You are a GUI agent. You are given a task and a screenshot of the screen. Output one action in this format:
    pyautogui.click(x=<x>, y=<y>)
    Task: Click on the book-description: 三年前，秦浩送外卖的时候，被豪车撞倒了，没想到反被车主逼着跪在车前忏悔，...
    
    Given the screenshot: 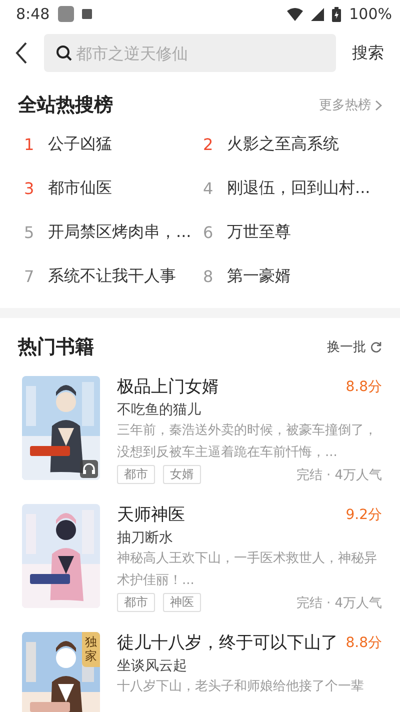 What is the action you would take?
    pyautogui.click(x=247, y=442)
    